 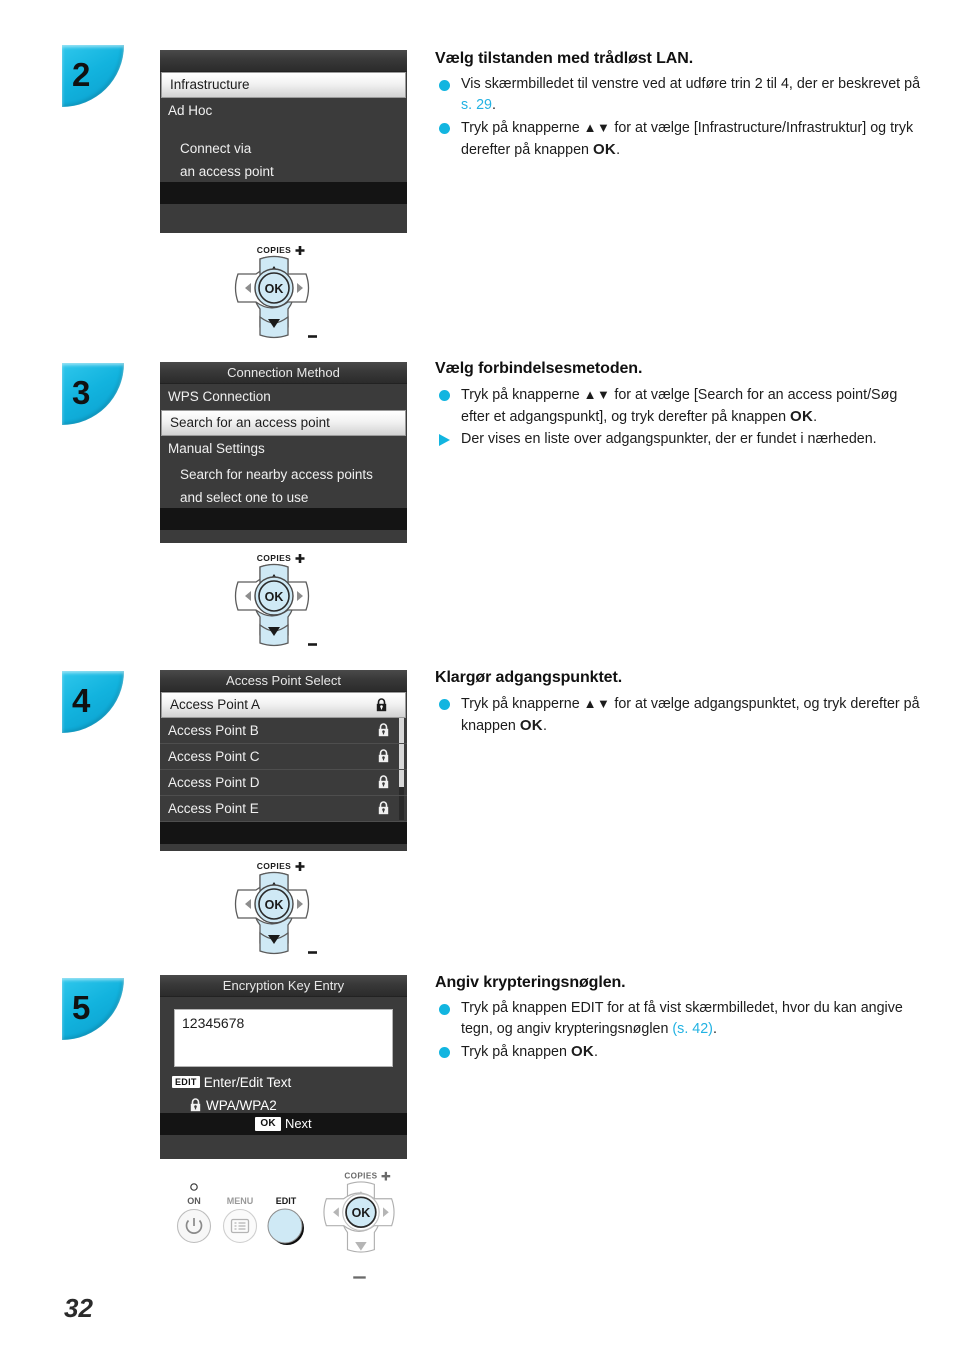 I want to click on ok-badge: OK, so click(x=268, y=1124).